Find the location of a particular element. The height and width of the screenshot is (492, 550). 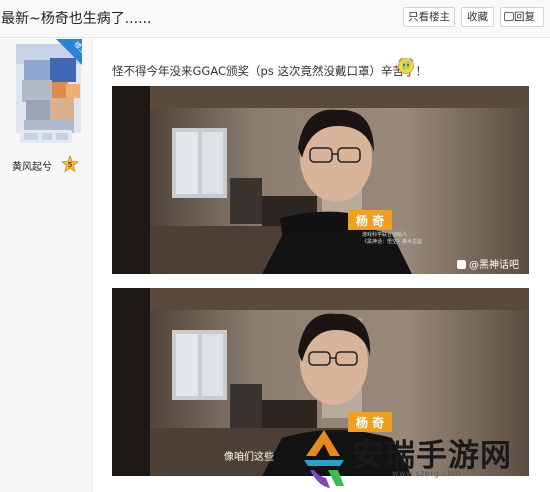

frame1-name-sub-2: 《黑神话：悟空》美术总监 is located at coordinates (392, 241).